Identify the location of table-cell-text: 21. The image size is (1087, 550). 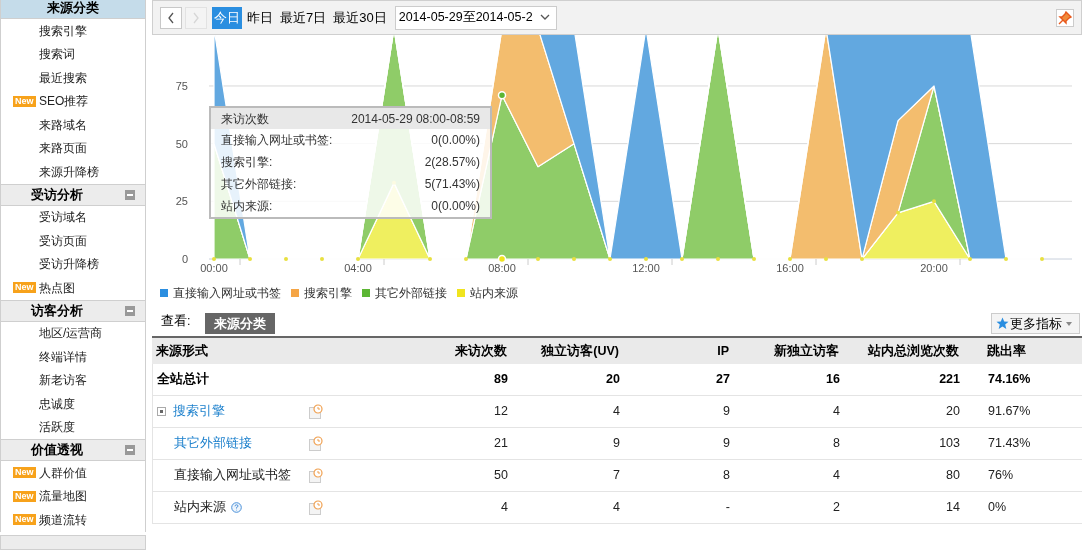
(501, 444).